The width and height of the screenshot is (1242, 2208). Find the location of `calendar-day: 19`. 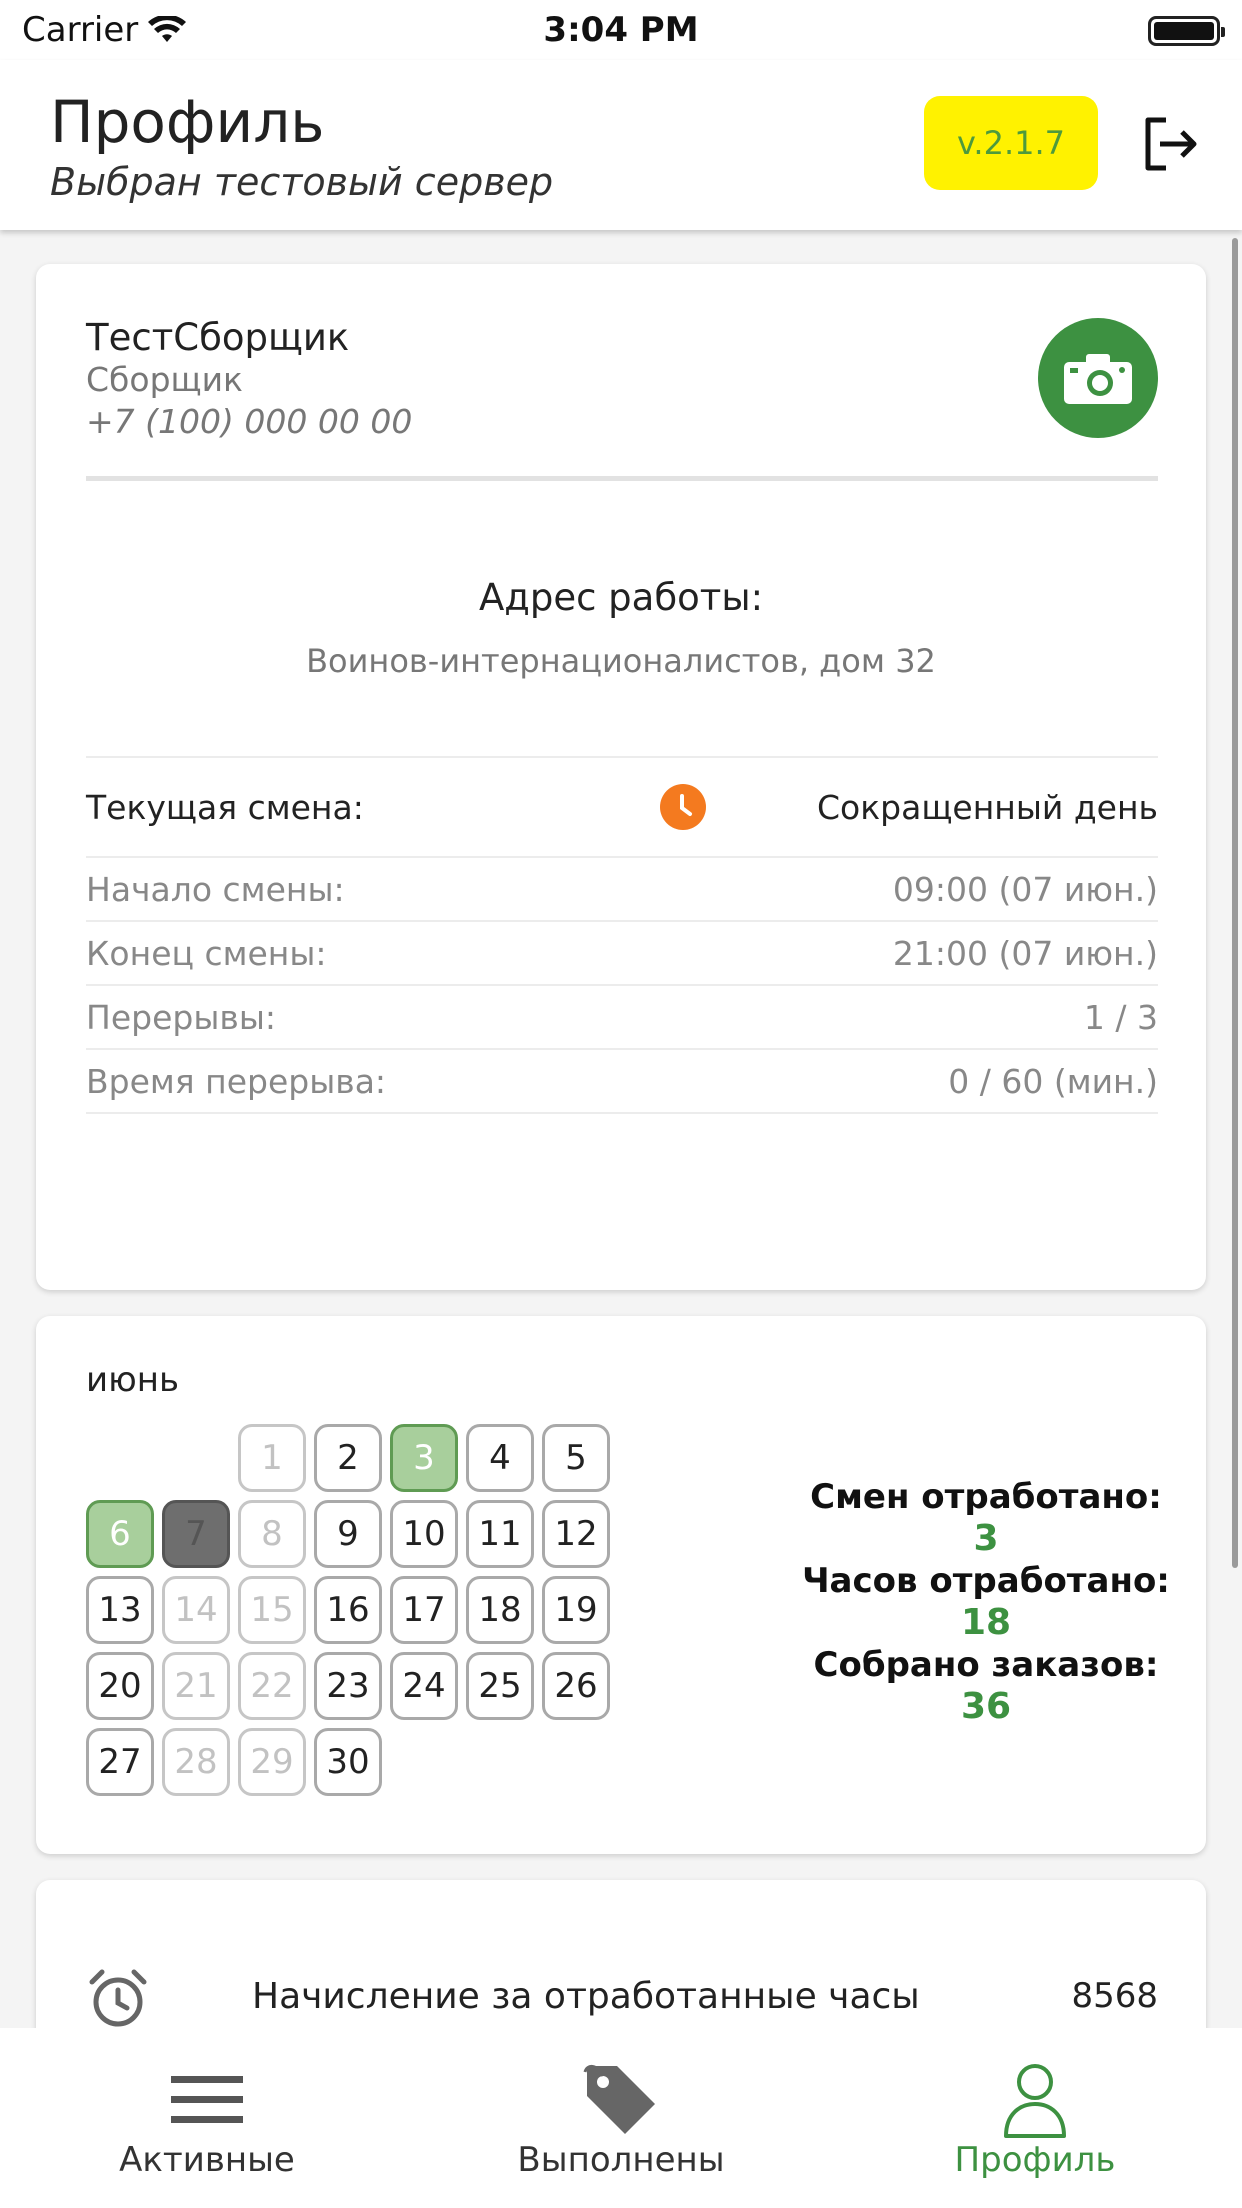

calendar-day: 19 is located at coordinates (576, 1610).